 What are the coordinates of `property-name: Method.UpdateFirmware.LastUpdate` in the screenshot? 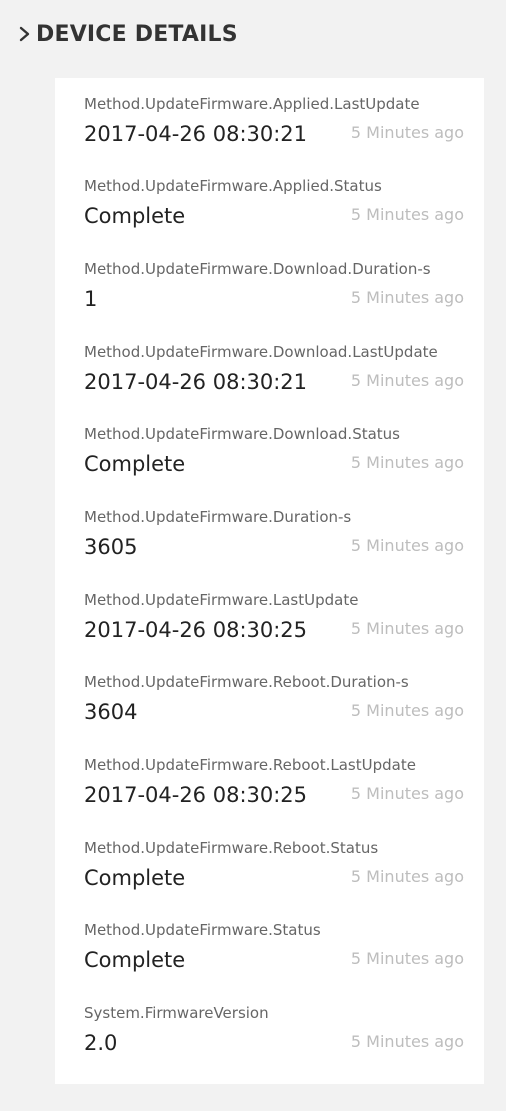 It's located at (221, 600).